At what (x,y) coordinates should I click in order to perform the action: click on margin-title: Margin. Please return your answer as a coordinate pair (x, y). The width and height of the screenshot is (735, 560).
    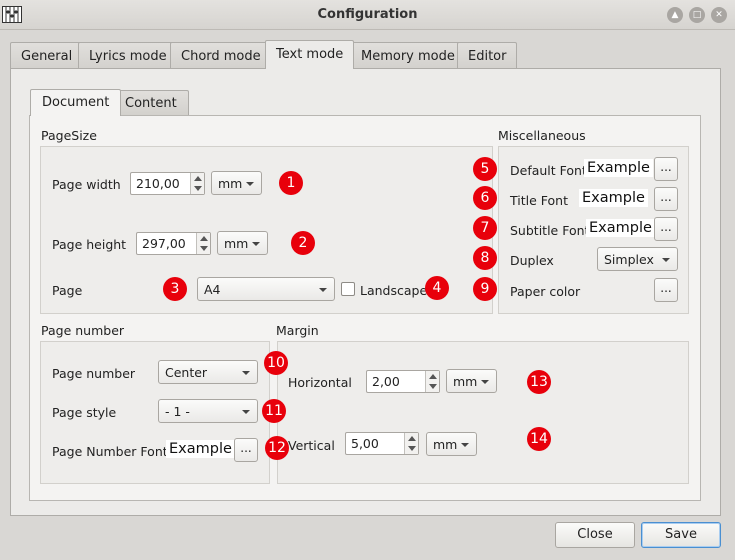
    Looking at the image, I should click on (297, 330).